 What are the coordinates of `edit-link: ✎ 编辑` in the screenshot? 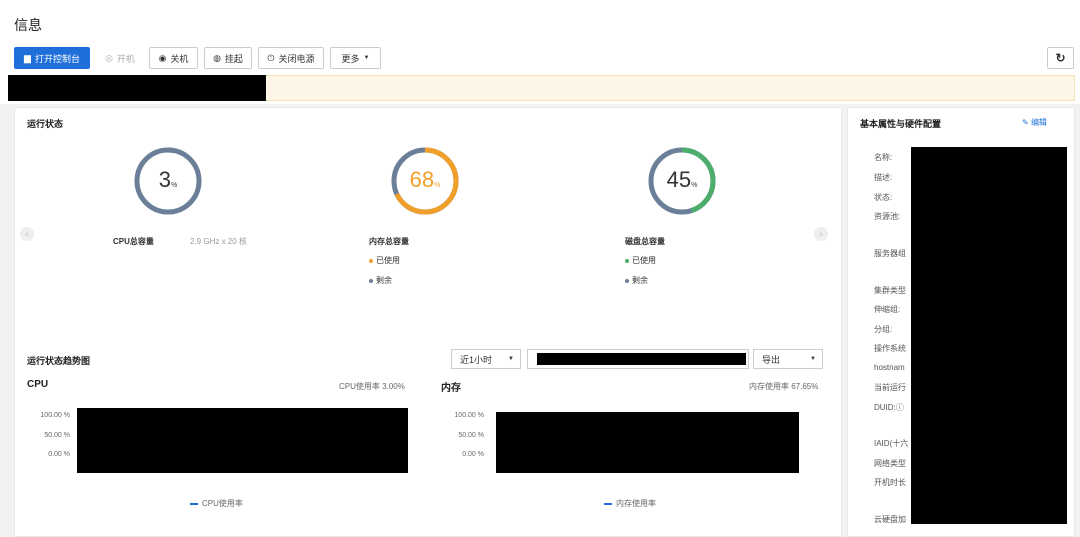 It's located at (1034, 122).